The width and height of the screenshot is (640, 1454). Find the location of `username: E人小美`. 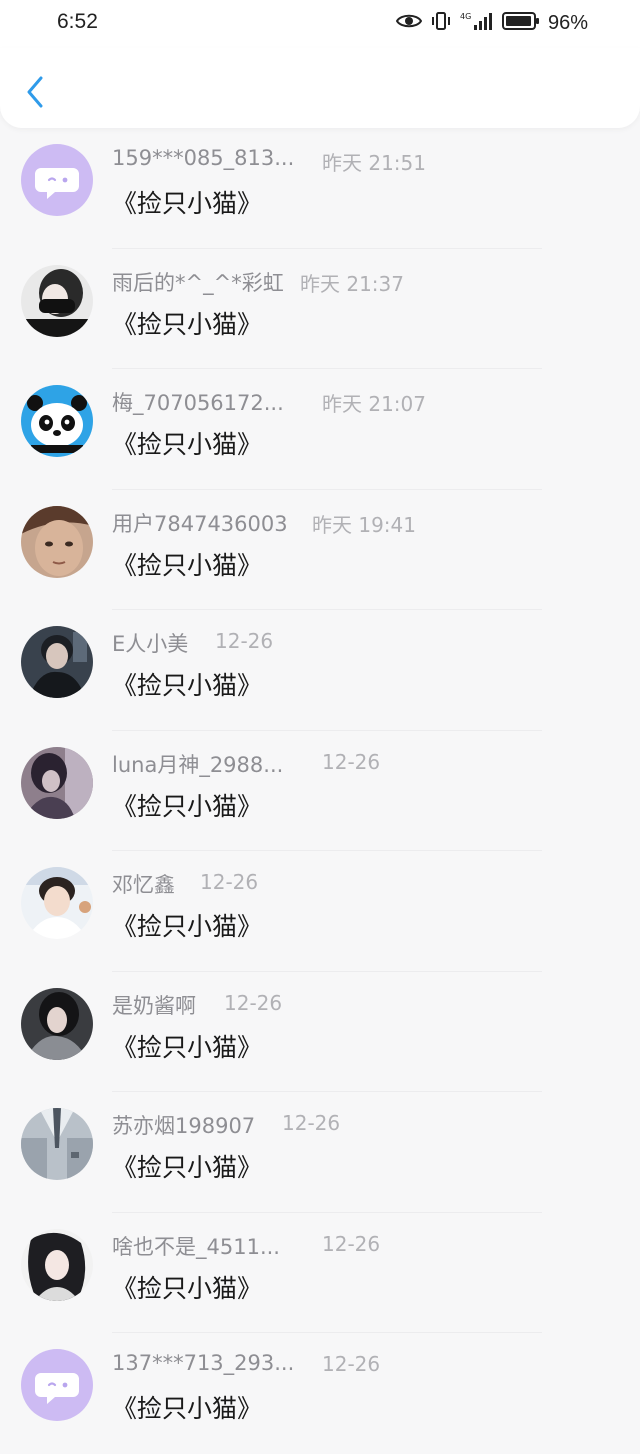

username: E人小美 is located at coordinates (150, 644).